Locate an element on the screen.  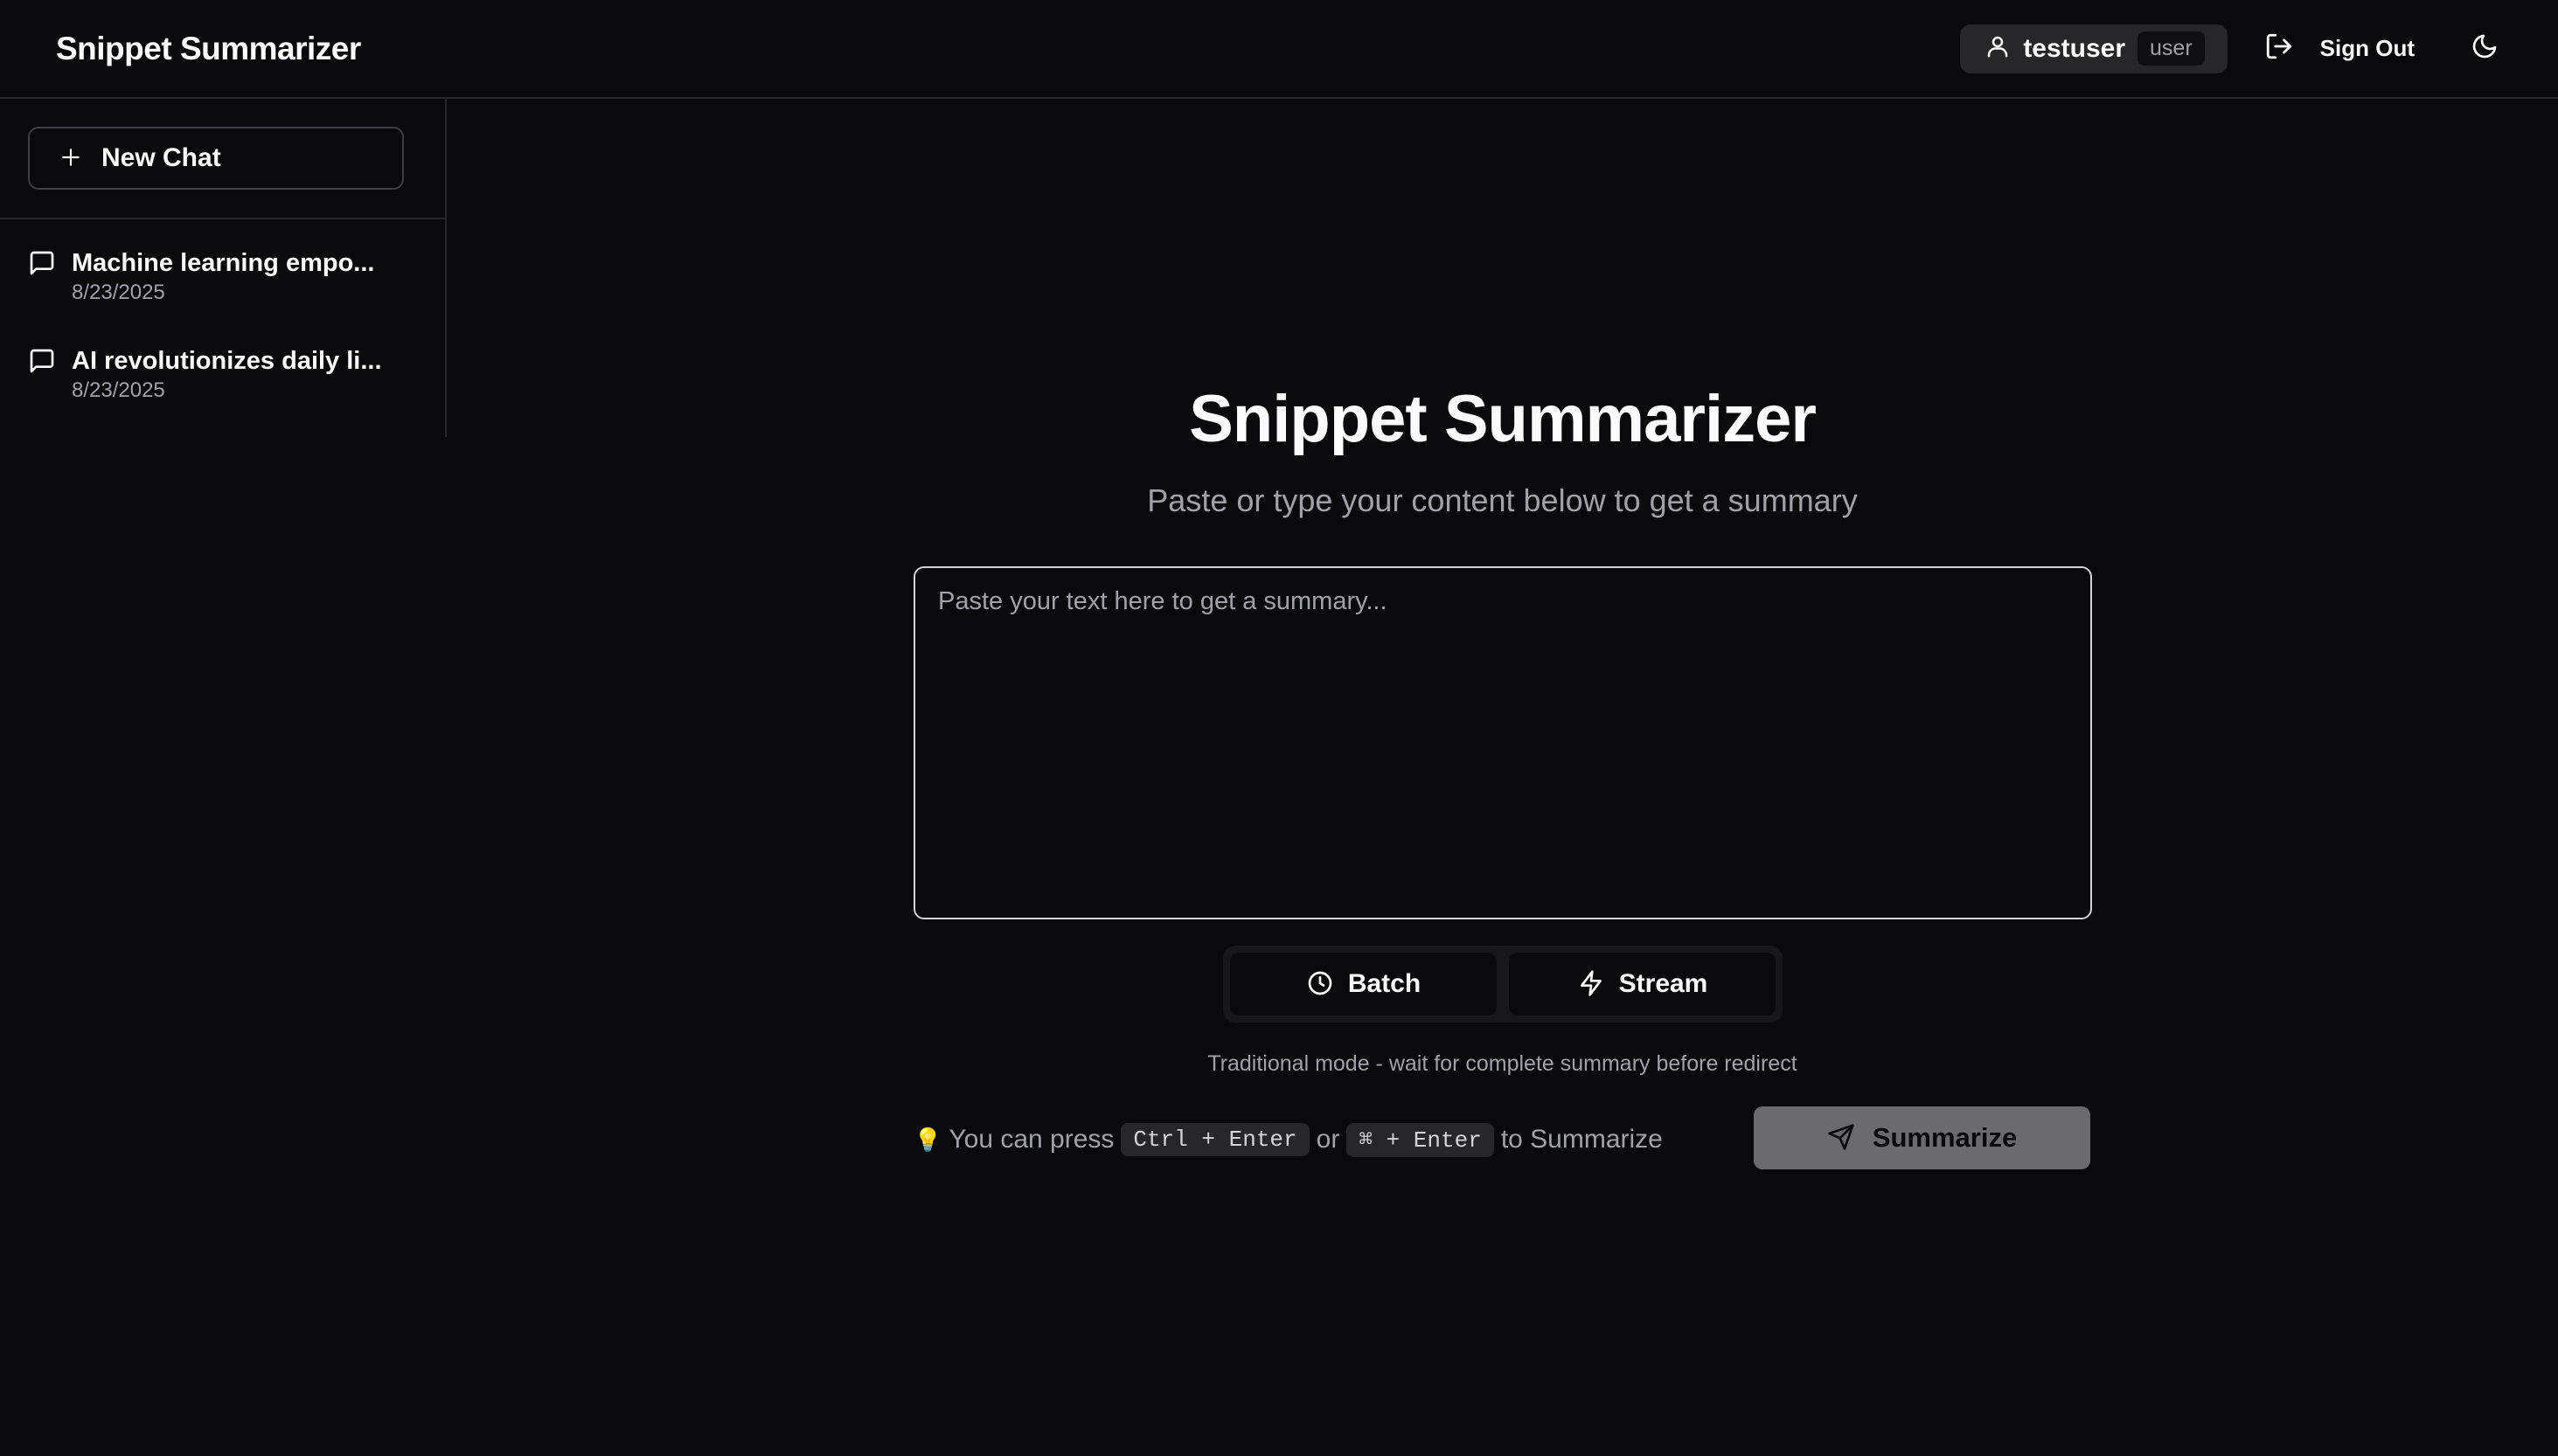
log-out-icon is located at coordinates (2279, 48).